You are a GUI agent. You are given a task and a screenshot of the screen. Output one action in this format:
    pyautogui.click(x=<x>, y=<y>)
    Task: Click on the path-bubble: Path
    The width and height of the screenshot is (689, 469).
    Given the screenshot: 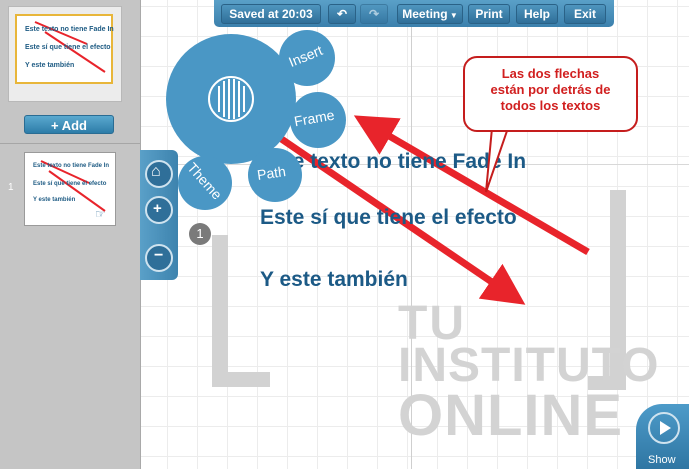 What is the action you would take?
    pyautogui.click(x=275, y=175)
    